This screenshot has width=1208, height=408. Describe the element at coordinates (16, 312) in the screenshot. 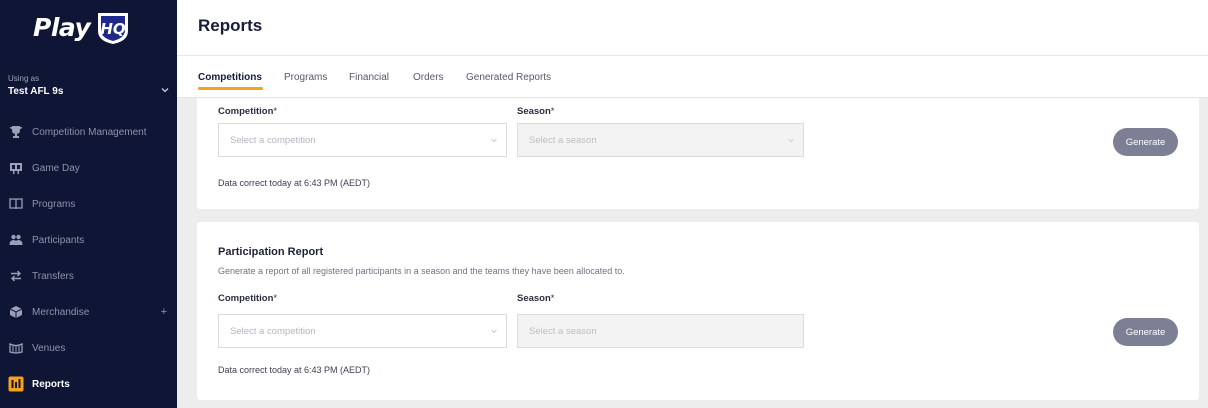

I see `box-icon` at that location.